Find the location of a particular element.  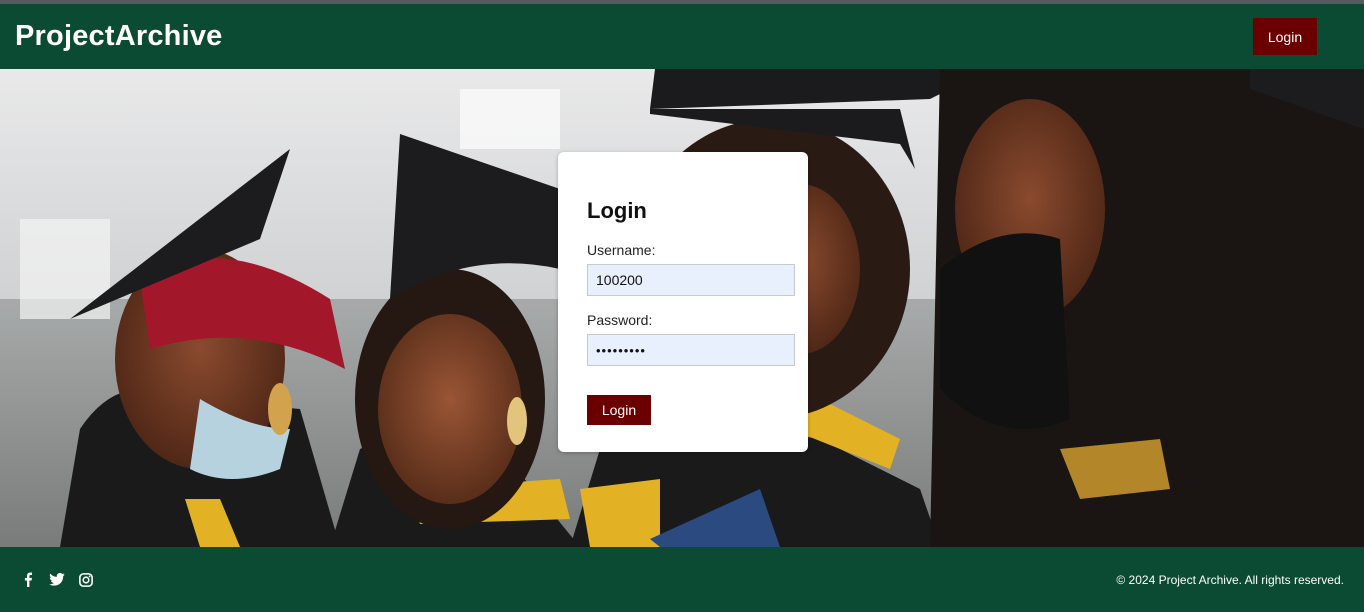

twitter-icon is located at coordinates (57, 580).